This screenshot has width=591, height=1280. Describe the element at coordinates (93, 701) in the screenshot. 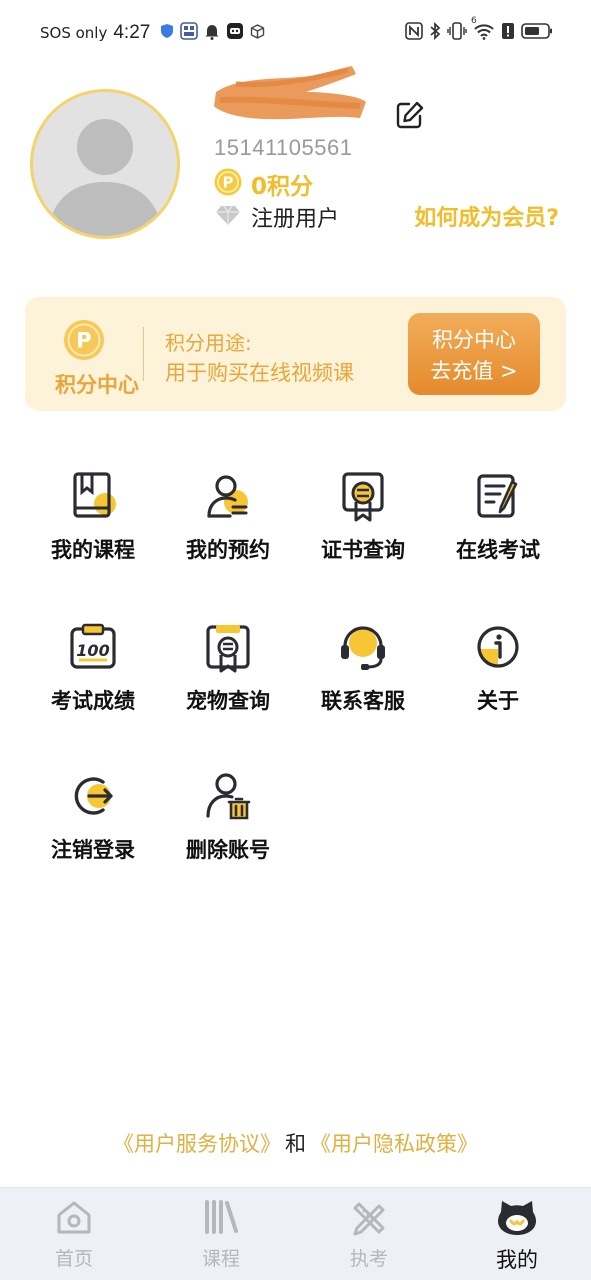

I see `menu-label: 考试成绩` at that location.